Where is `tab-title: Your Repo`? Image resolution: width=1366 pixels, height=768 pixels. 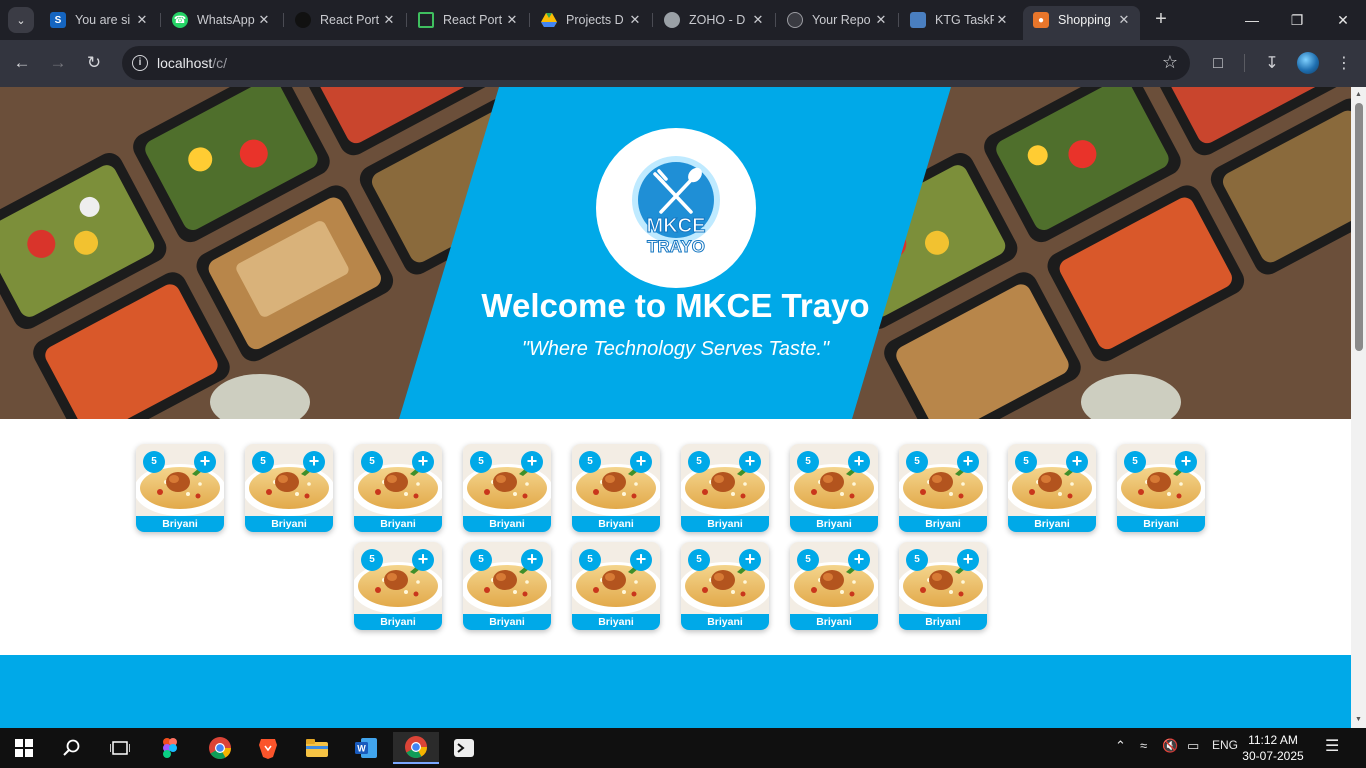 tab-title: Your Repo is located at coordinates (841, 20).